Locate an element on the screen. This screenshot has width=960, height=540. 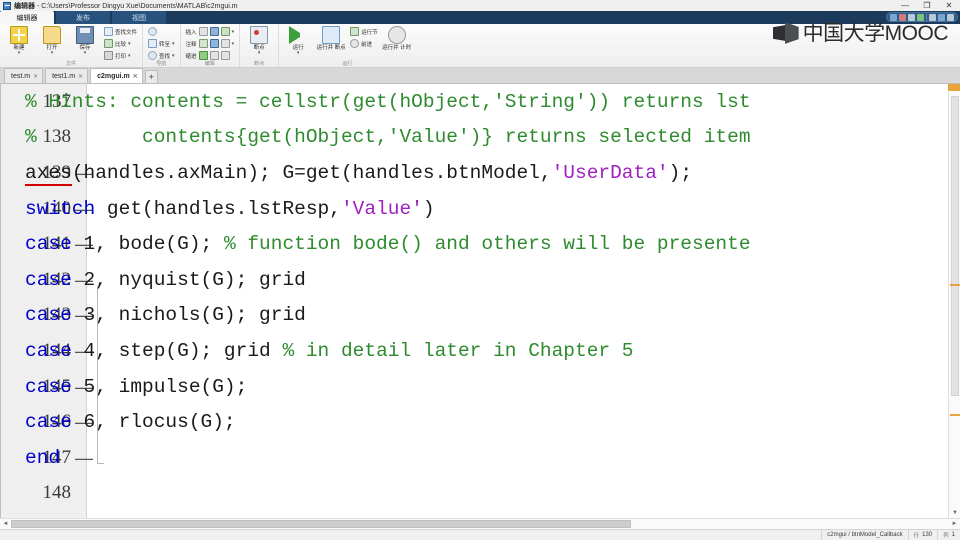
code-line: 142— case 2, nyquist(G); grid is located at coordinates (480, 280).